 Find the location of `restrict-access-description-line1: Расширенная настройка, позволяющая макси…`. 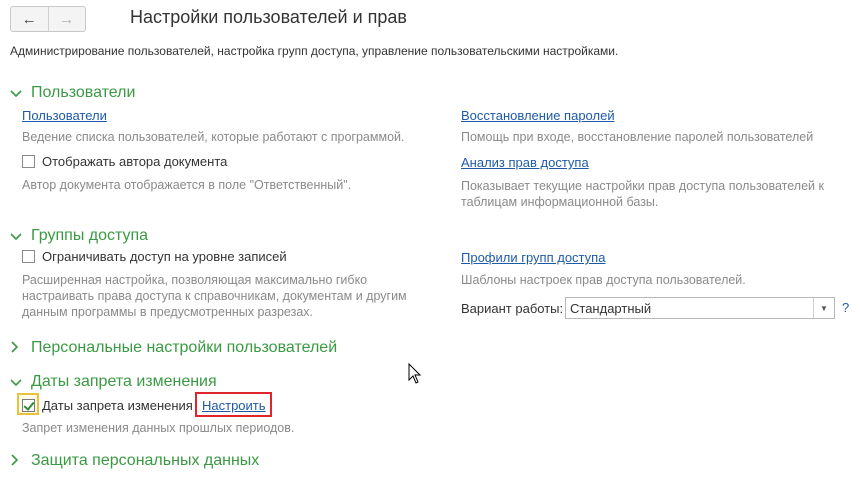

restrict-access-description-line1: Расширенная настройка, позволяющая макси… is located at coordinates (195, 280).